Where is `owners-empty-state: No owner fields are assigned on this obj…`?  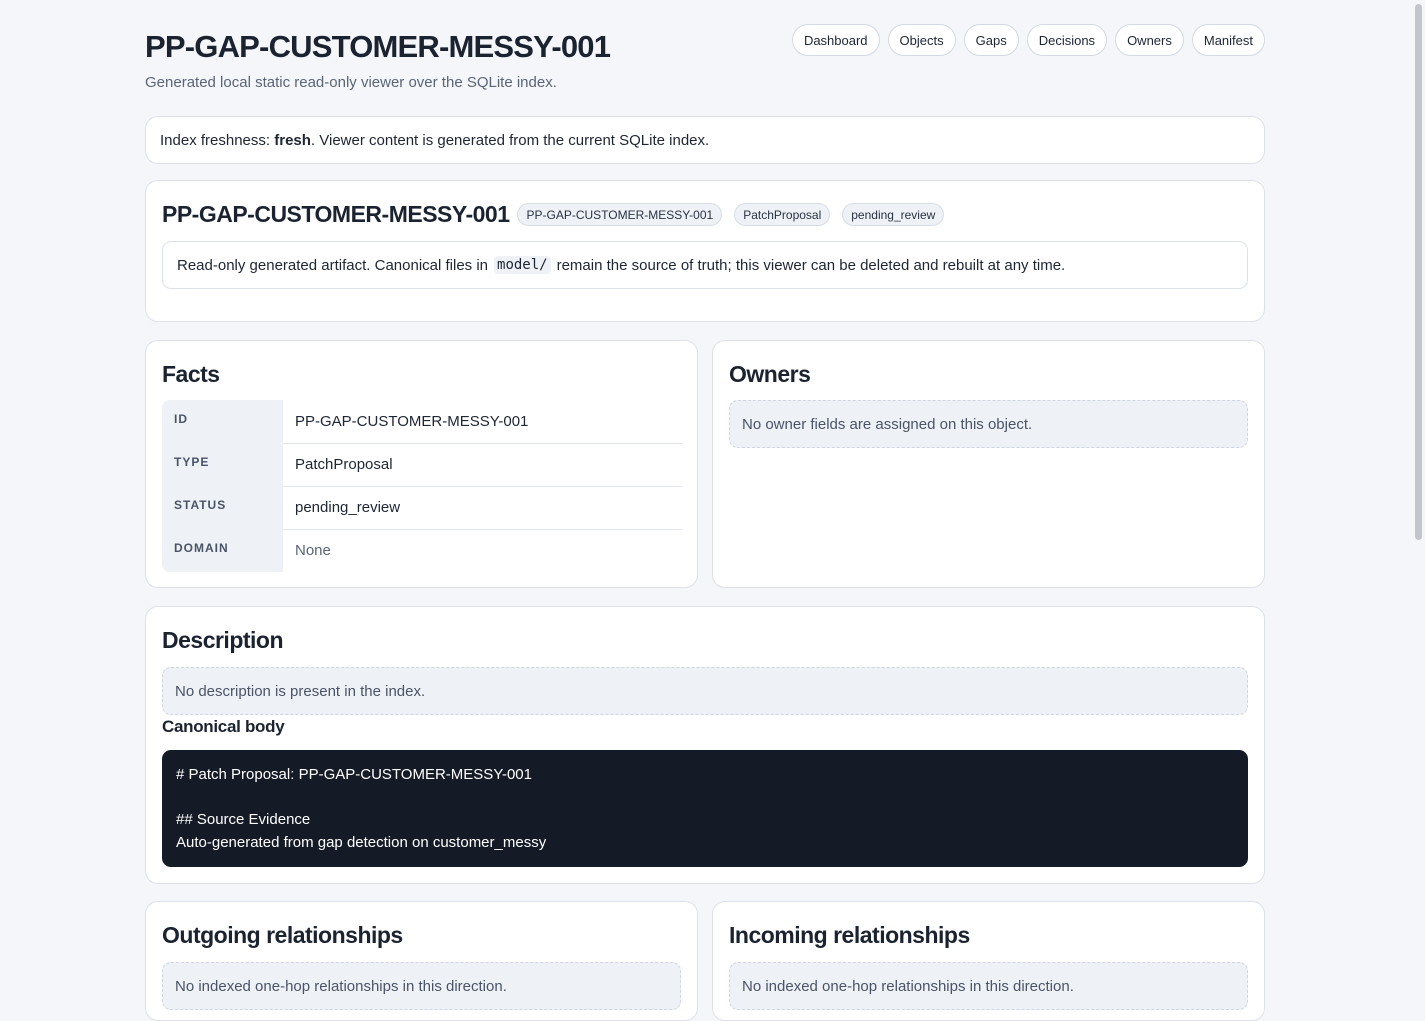 owners-empty-state: No owner fields are assigned on this obj… is located at coordinates (988, 424).